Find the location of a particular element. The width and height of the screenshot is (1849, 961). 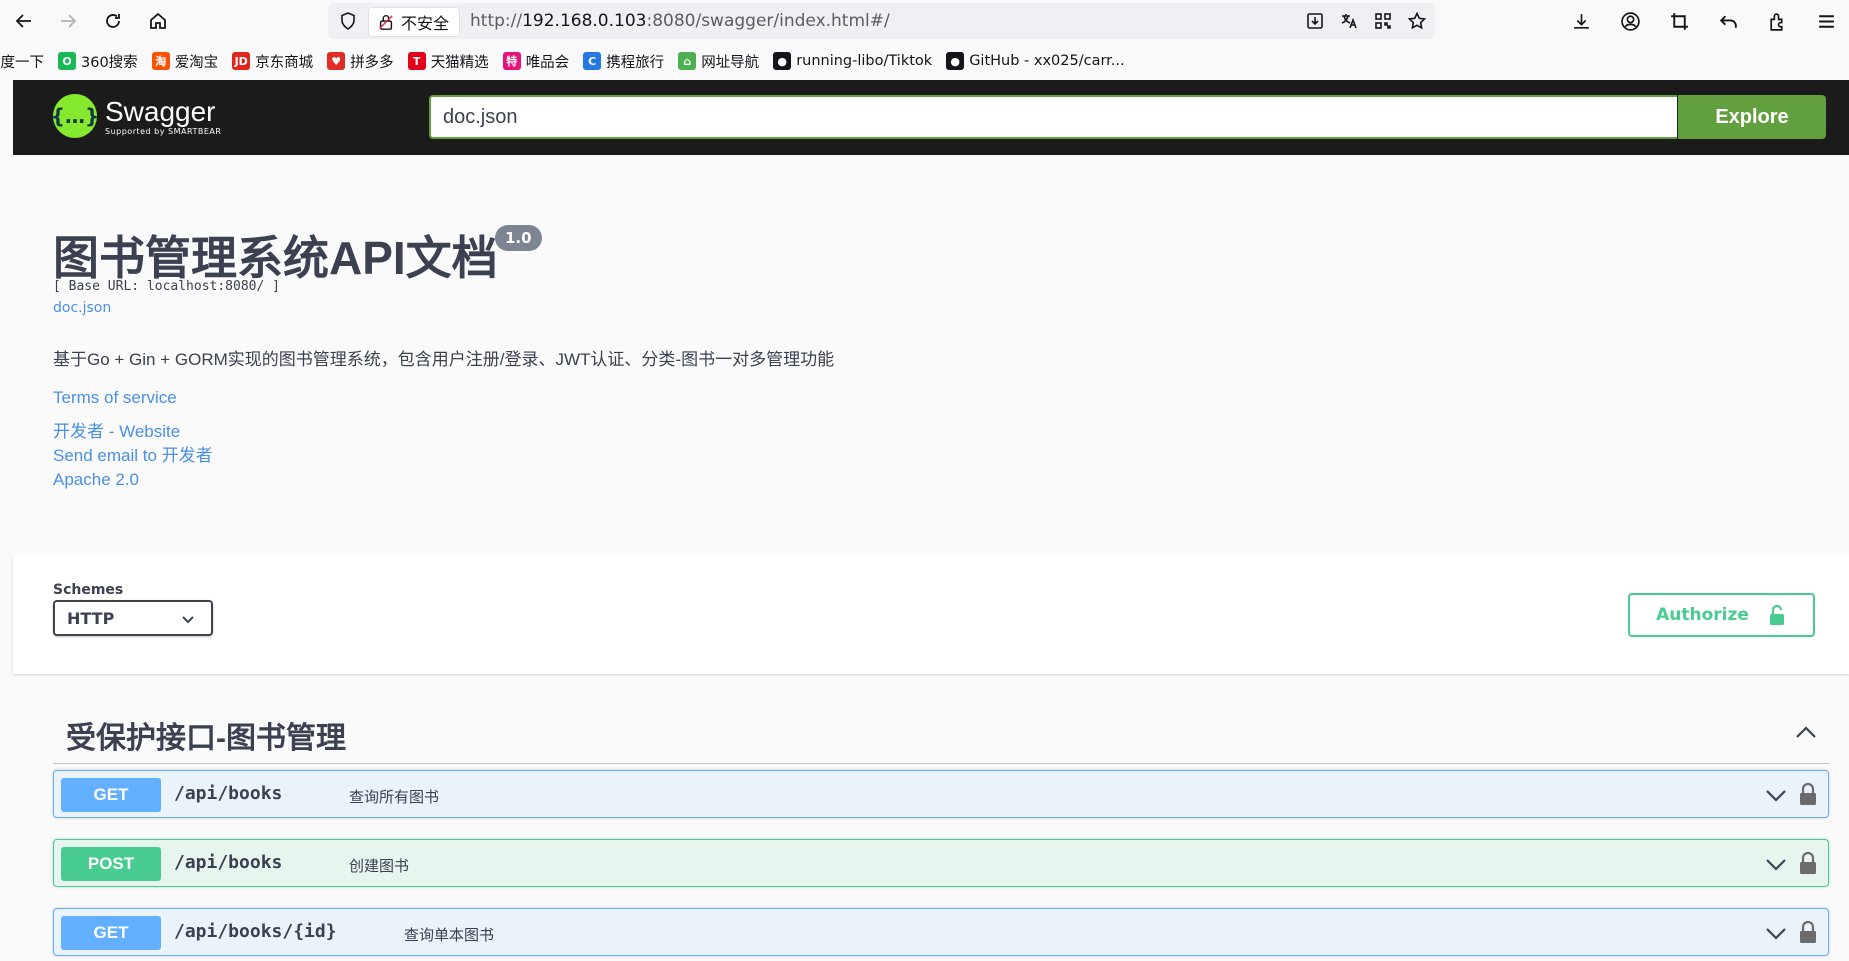

developer-website-link: 开发者 - Website is located at coordinates (116, 429).